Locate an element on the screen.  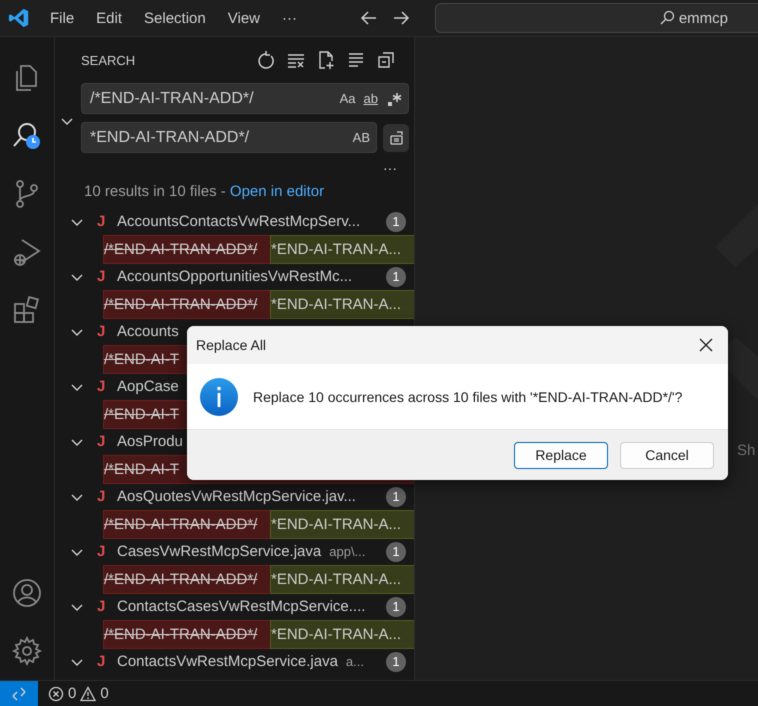
menu-item: View is located at coordinates (244, 18).